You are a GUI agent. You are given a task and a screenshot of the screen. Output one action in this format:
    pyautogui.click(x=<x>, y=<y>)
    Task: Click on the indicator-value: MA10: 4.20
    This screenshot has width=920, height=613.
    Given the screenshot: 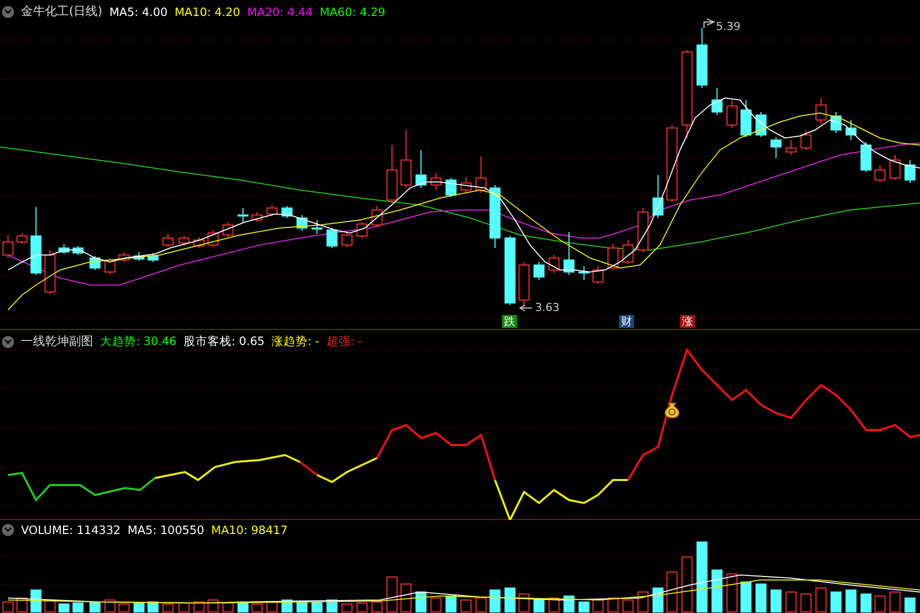 What is the action you would take?
    pyautogui.click(x=207, y=11)
    